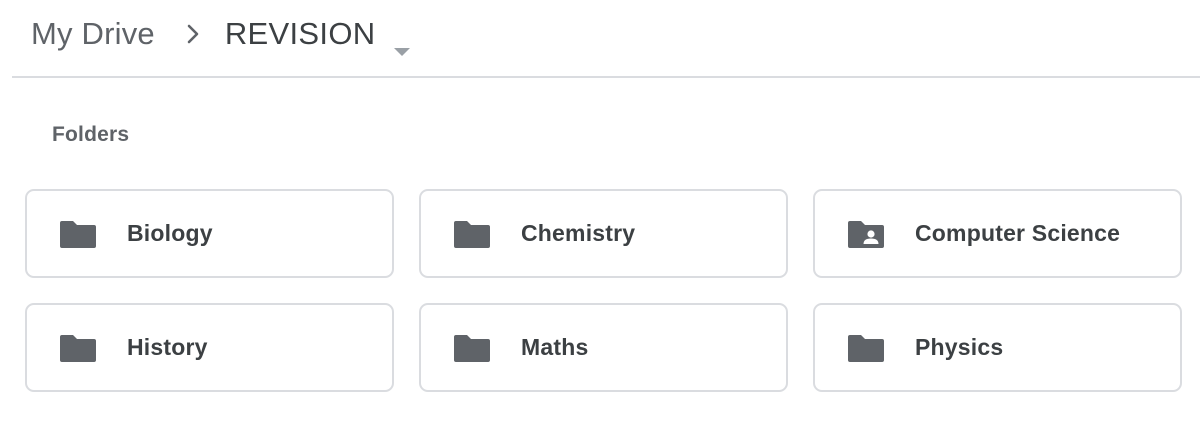 This screenshot has height=443, width=1200. What do you see at coordinates (193, 34) in the screenshot?
I see `chevron-right-icon` at bounding box center [193, 34].